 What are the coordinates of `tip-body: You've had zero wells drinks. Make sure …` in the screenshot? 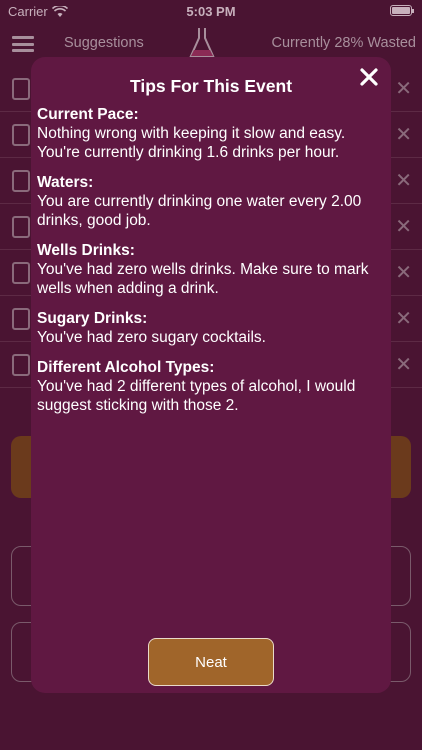 It's located at (203, 279).